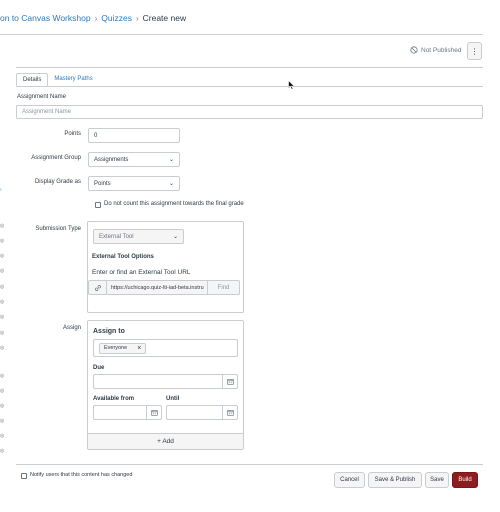  I want to click on assignee-tag-label: Everyone, so click(116, 348).